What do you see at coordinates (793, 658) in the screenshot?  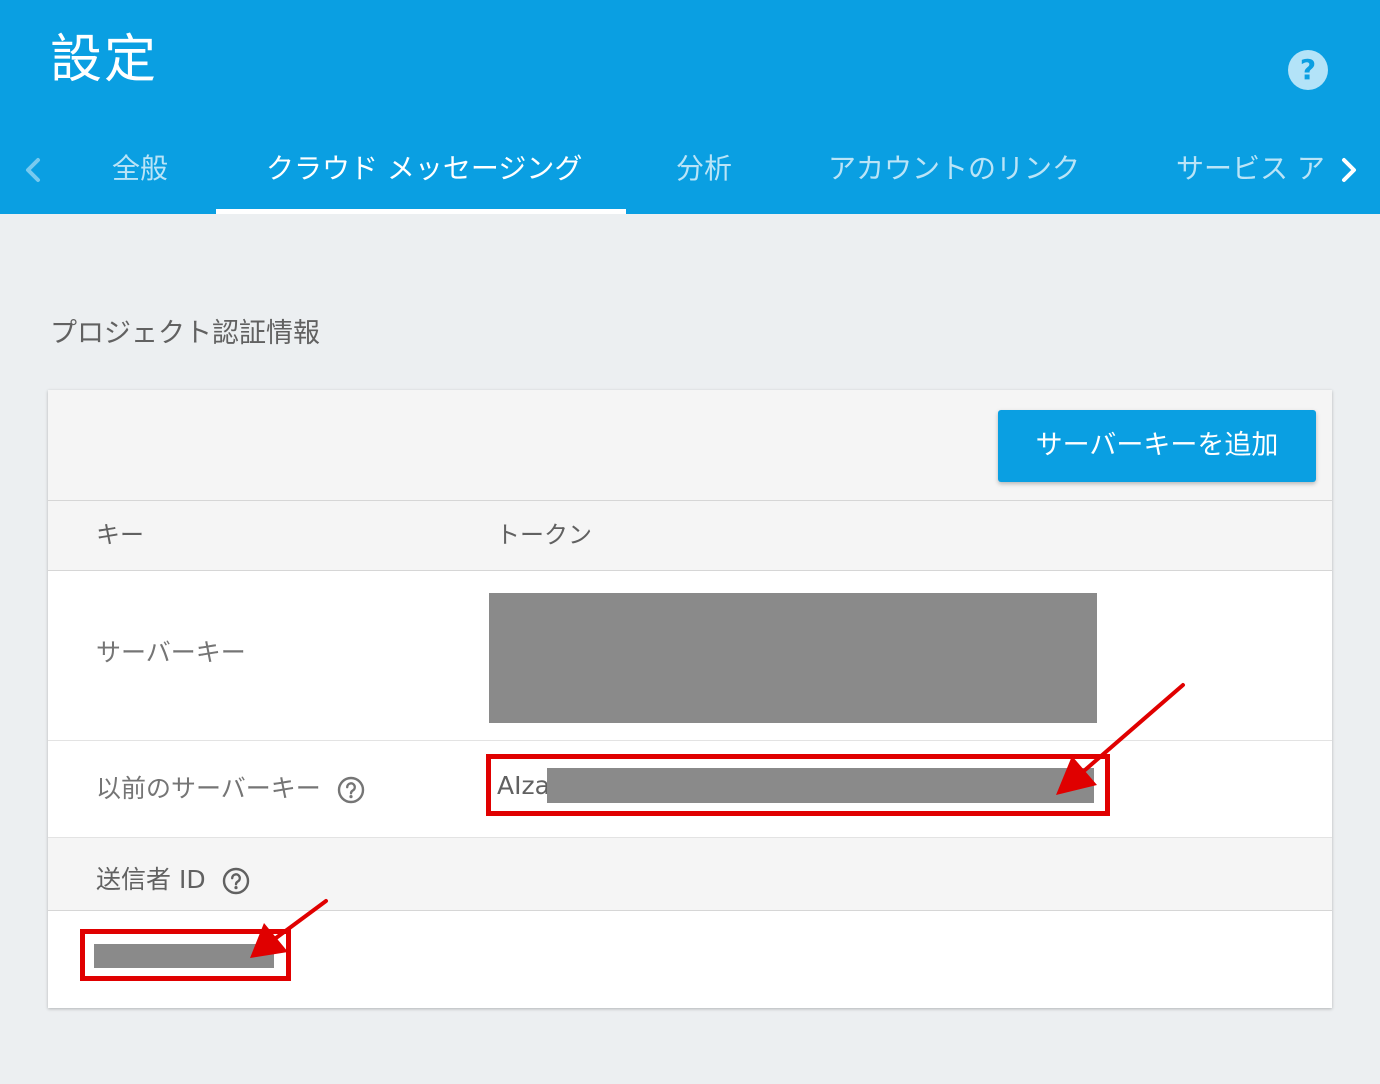 I see `redacted-server-key-token` at bounding box center [793, 658].